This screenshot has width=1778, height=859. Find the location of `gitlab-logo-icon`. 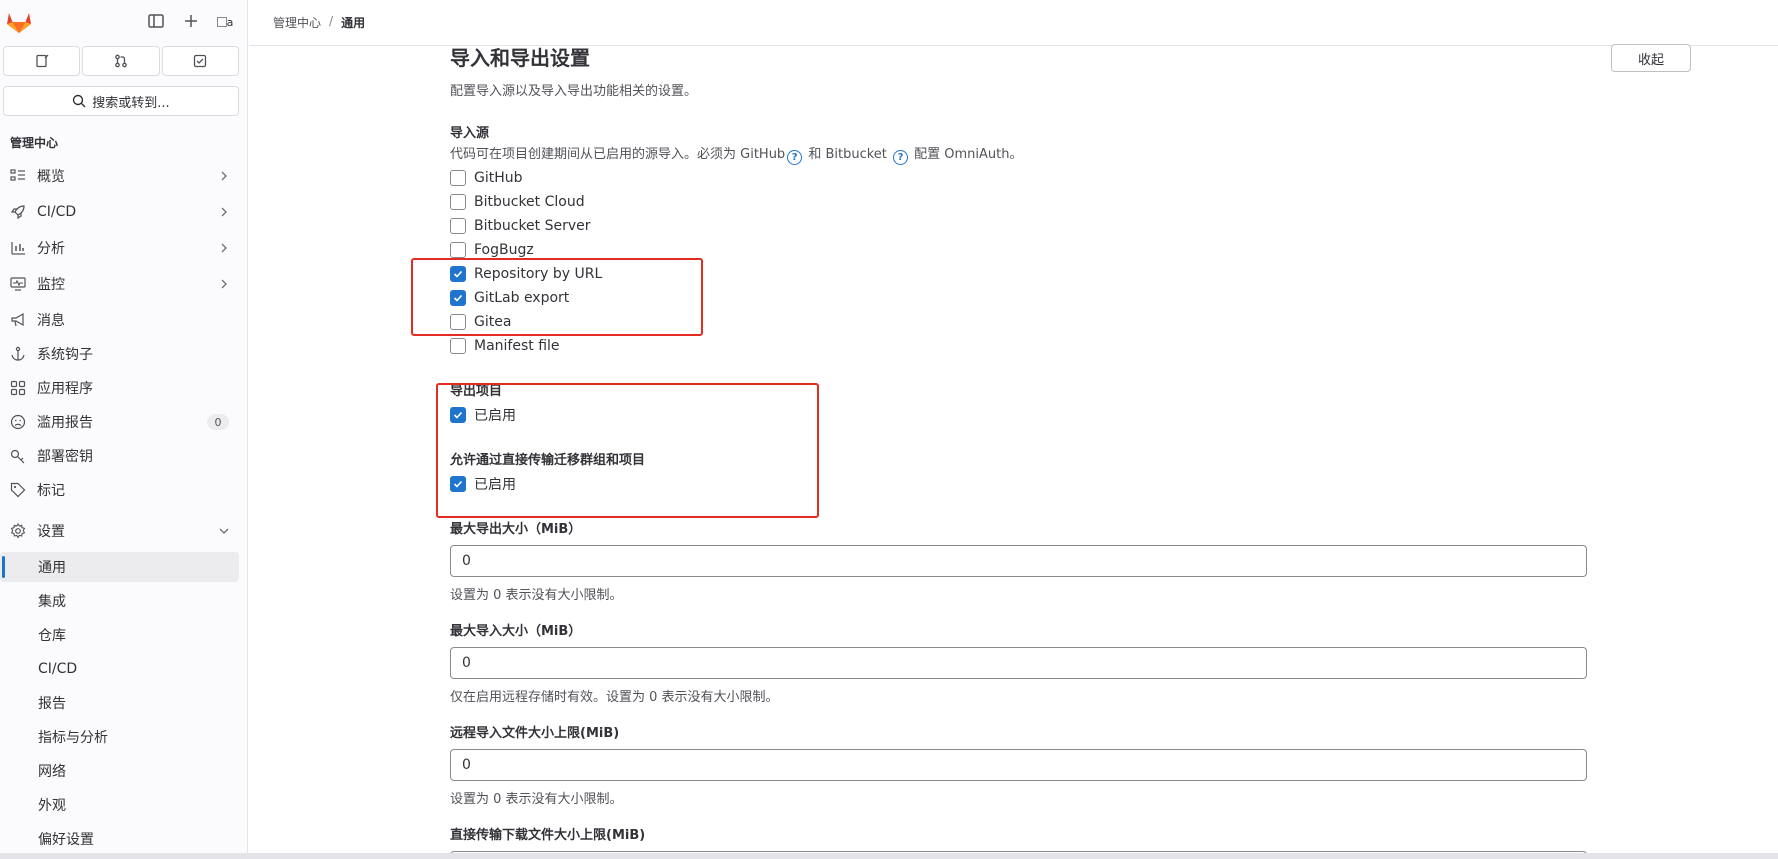

gitlab-logo-icon is located at coordinates (19, 22).